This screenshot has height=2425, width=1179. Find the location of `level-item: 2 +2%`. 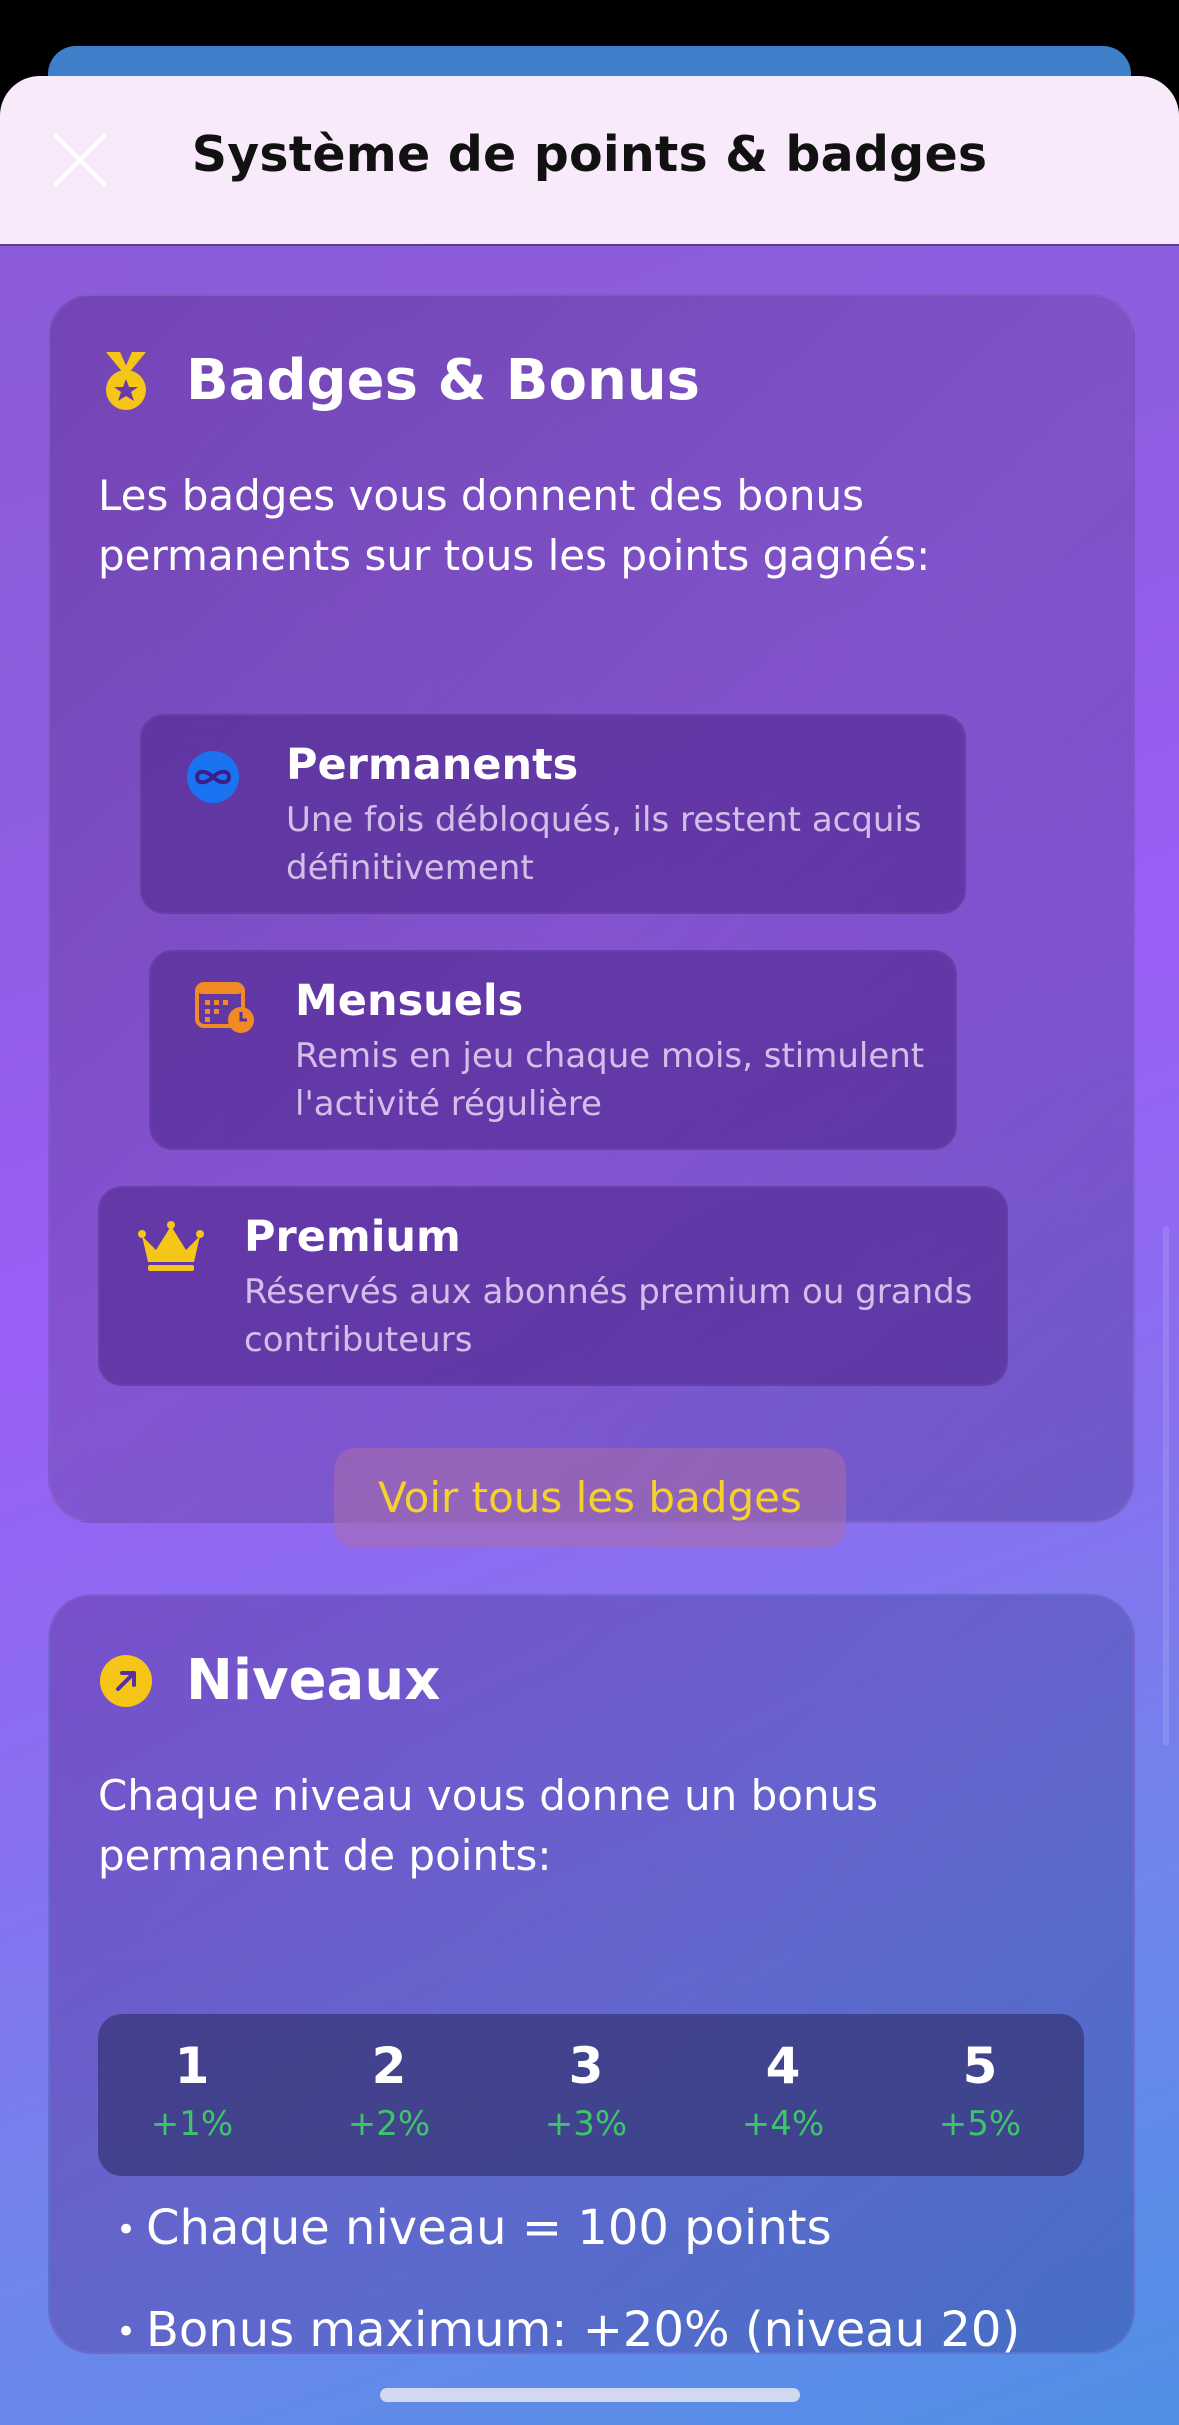

level-item: 2 +2% is located at coordinates (389, 2080).